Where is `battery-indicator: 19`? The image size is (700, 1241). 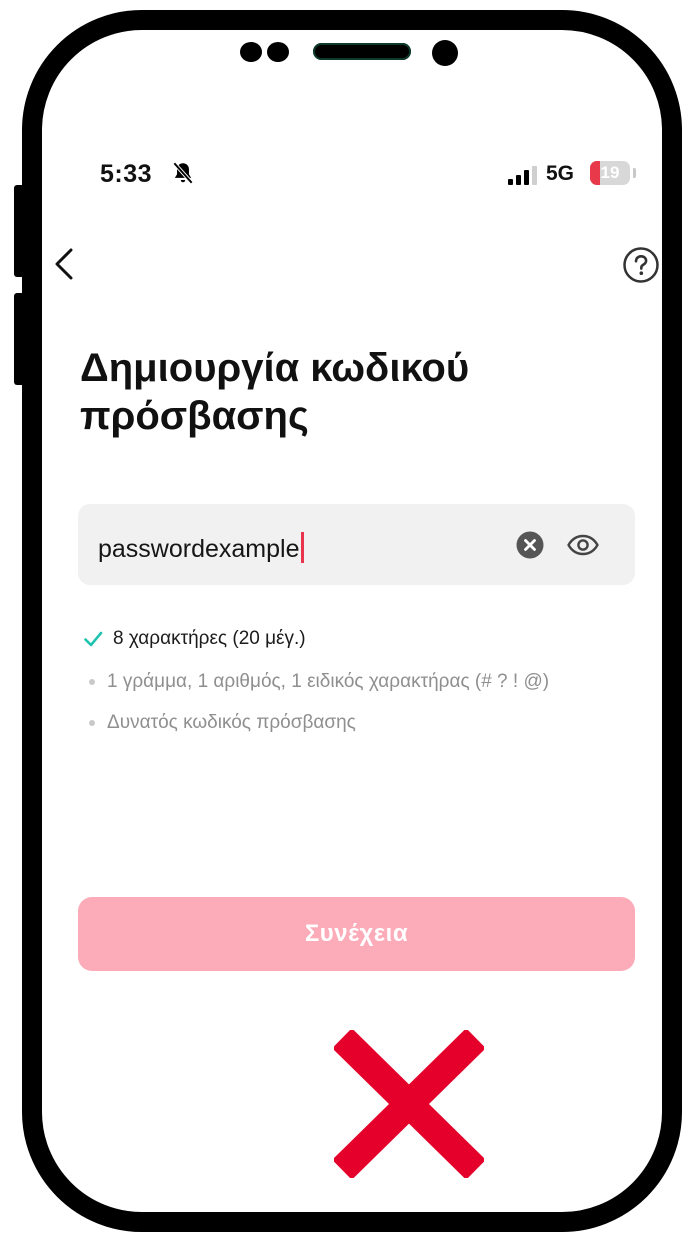
battery-indicator: 19 is located at coordinates (610, 173).